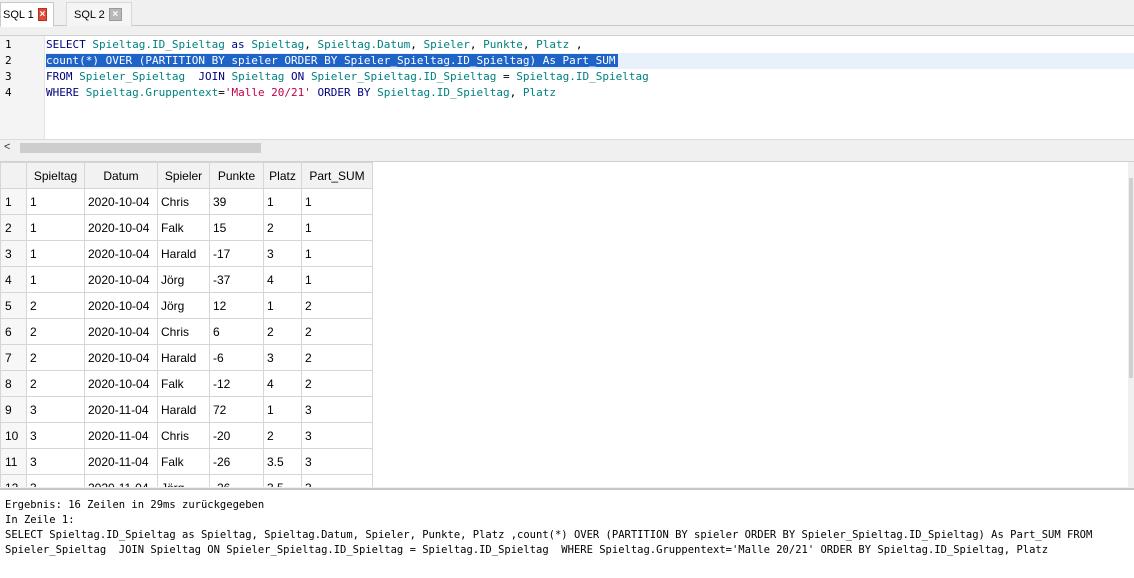  I want to click on table-row: 10 3 2020-11-04 Chris -20 2 3, so click(186, 435).